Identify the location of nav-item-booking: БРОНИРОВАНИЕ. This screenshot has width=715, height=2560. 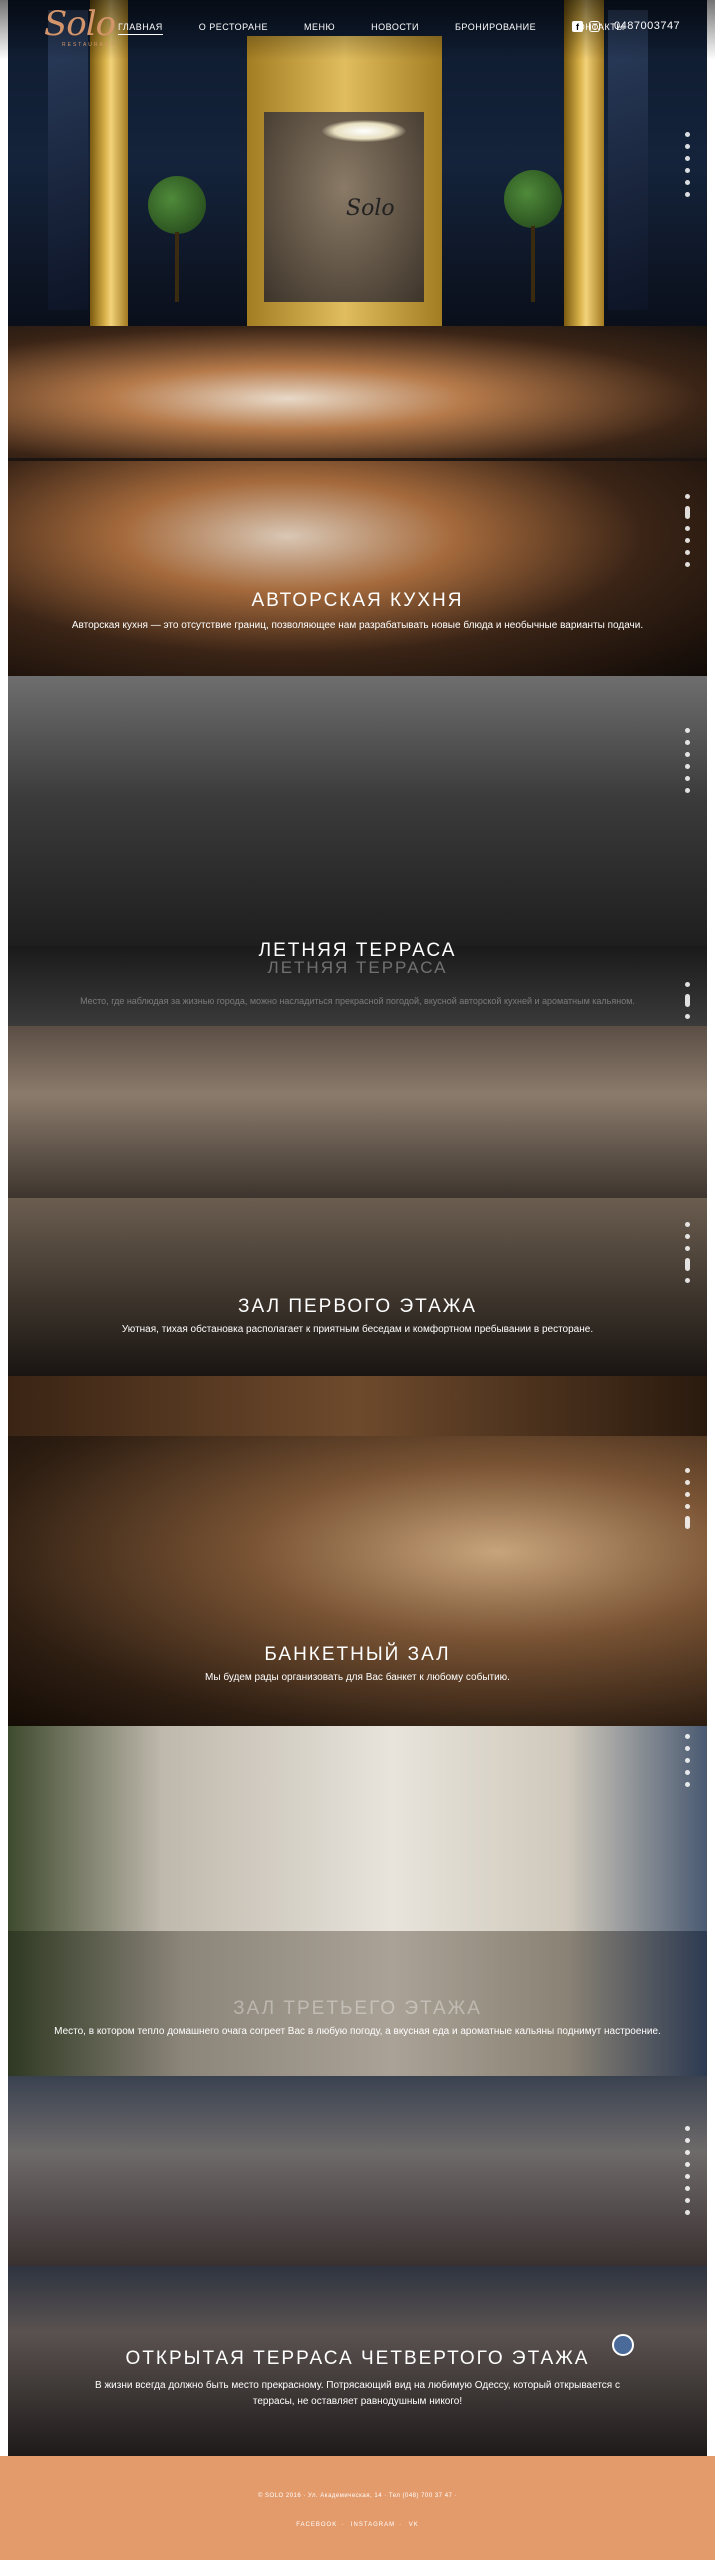
(495, 28).